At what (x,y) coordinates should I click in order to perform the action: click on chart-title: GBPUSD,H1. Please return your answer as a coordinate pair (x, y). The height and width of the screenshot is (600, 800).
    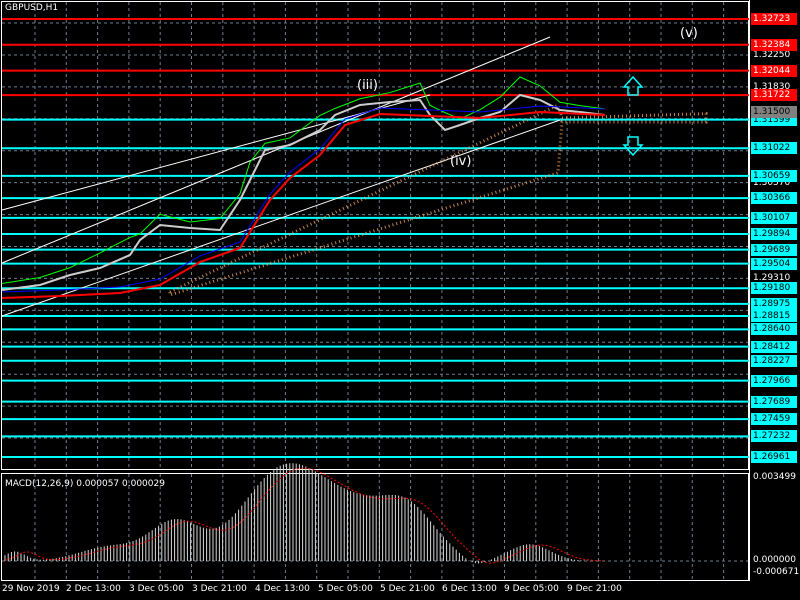
    Looking at the image, I should click on (32, 8).